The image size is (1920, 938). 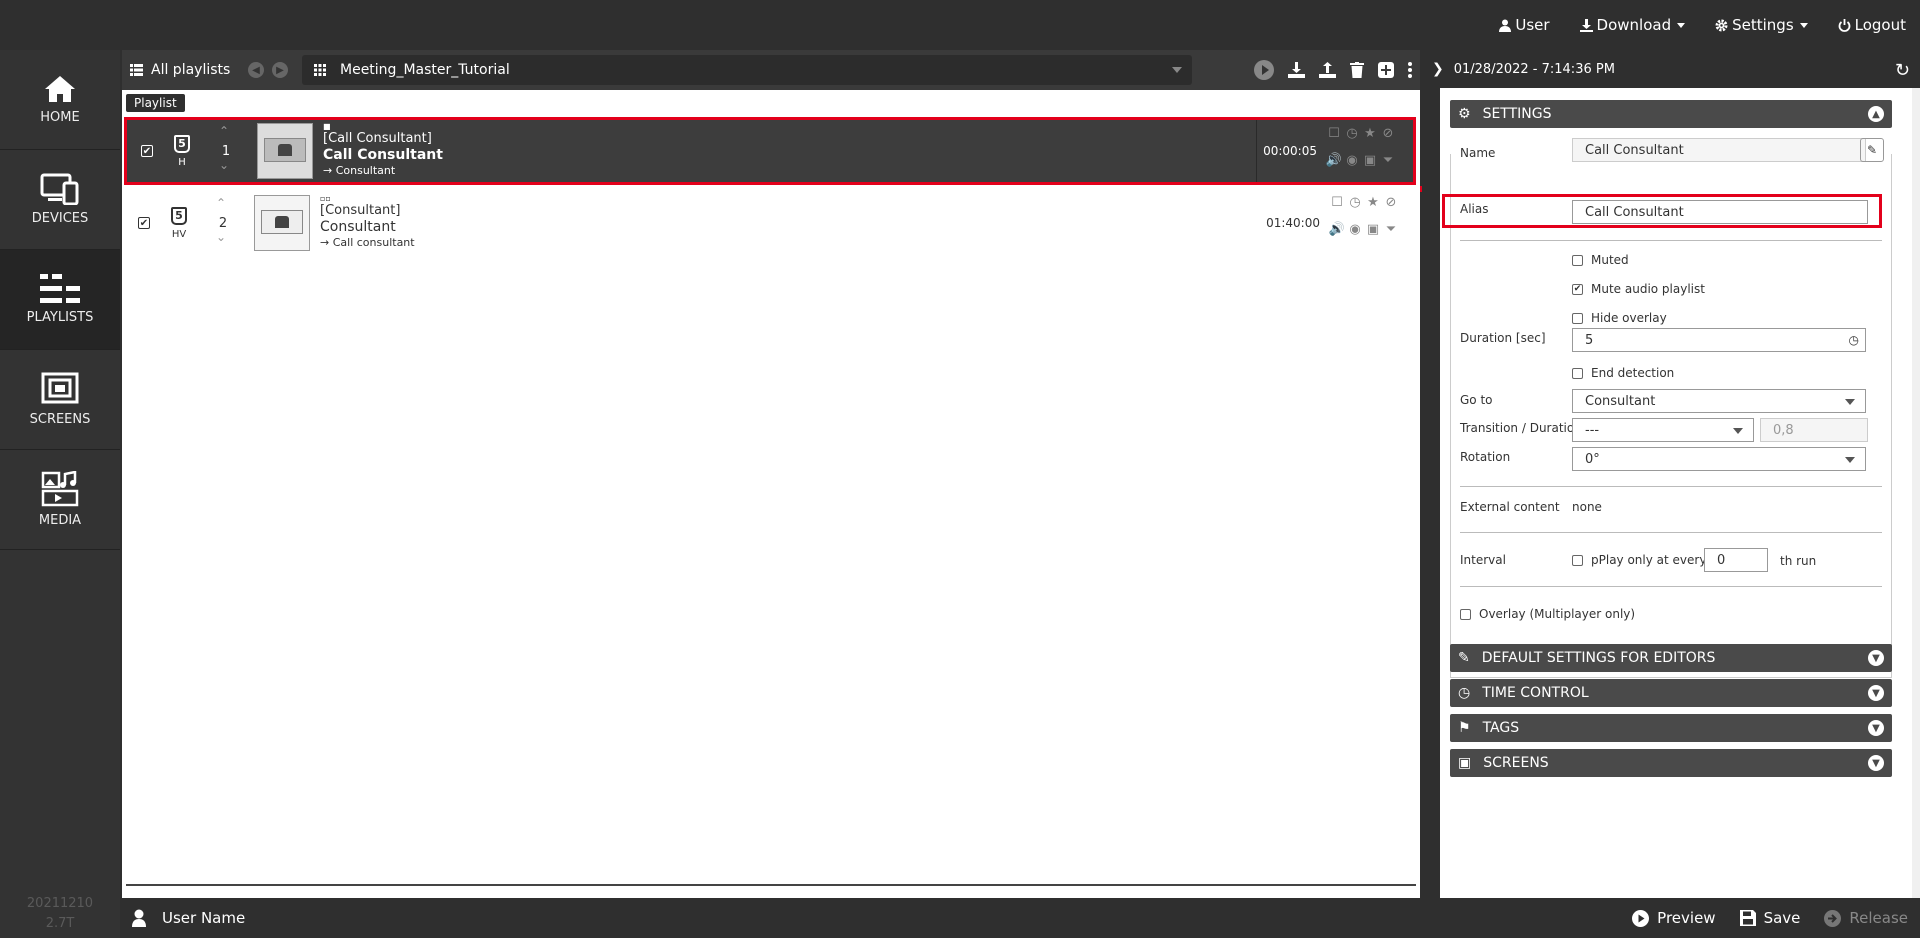 I want to click on settings-menu: Settings, so click(x=1761, y=25).